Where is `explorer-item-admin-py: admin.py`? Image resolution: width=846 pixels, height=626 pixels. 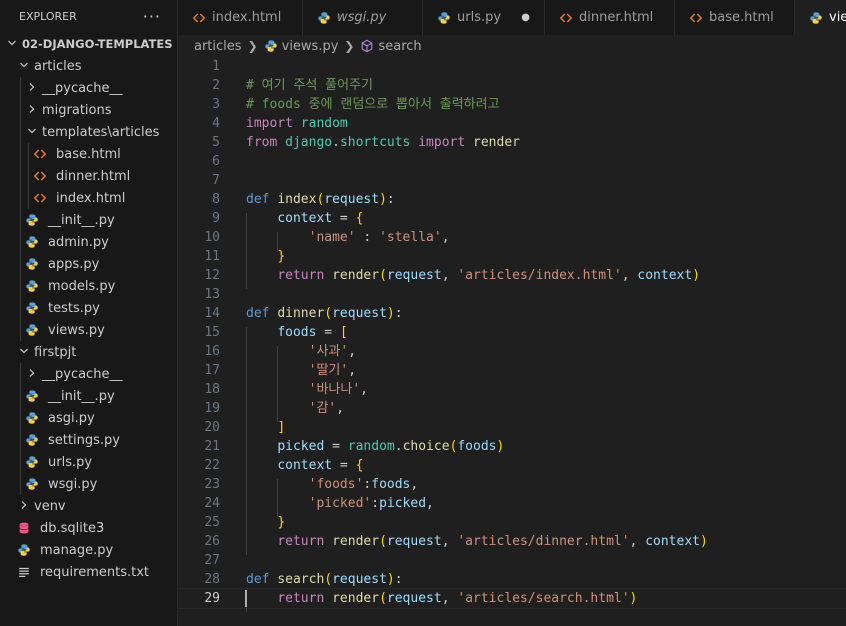
explorer-item-admin-py: admin.py is located at coordinates (88, 242).